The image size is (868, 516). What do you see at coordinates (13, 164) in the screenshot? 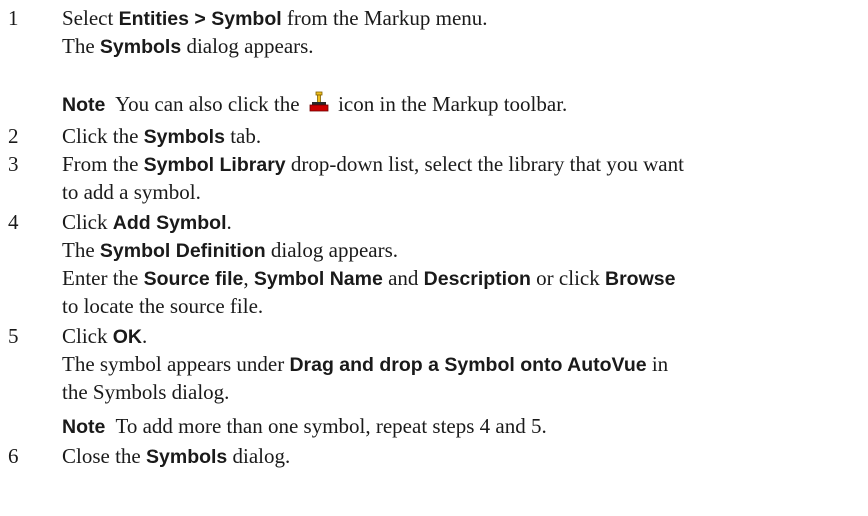
I see `step-number: 3` at bounding box center [13, 164].